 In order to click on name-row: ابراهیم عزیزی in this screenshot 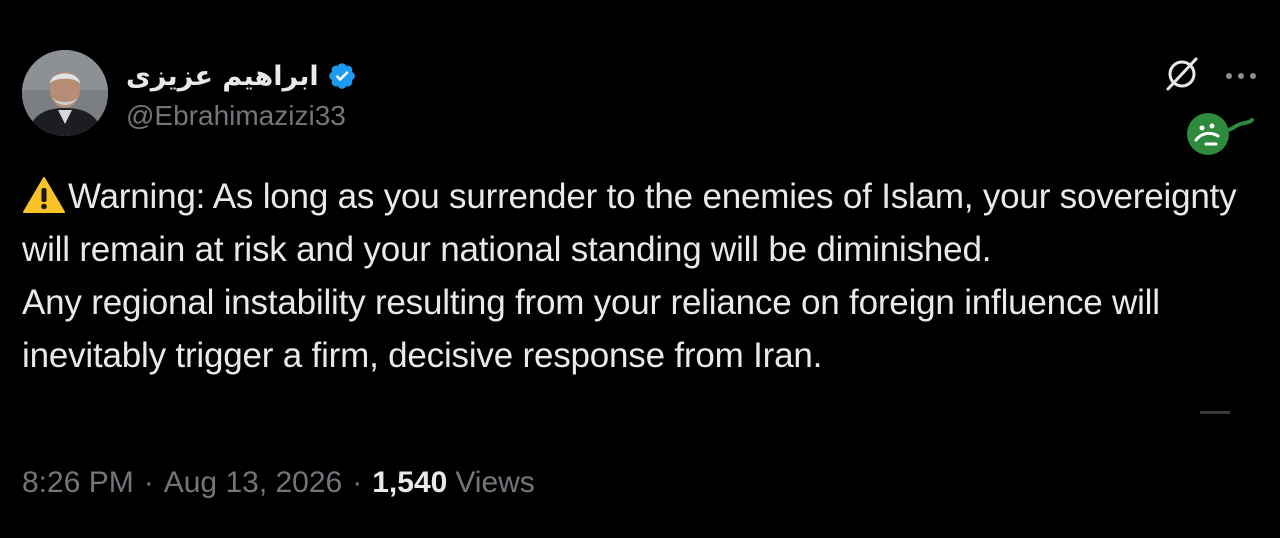, I will do `click(241, 76)`.